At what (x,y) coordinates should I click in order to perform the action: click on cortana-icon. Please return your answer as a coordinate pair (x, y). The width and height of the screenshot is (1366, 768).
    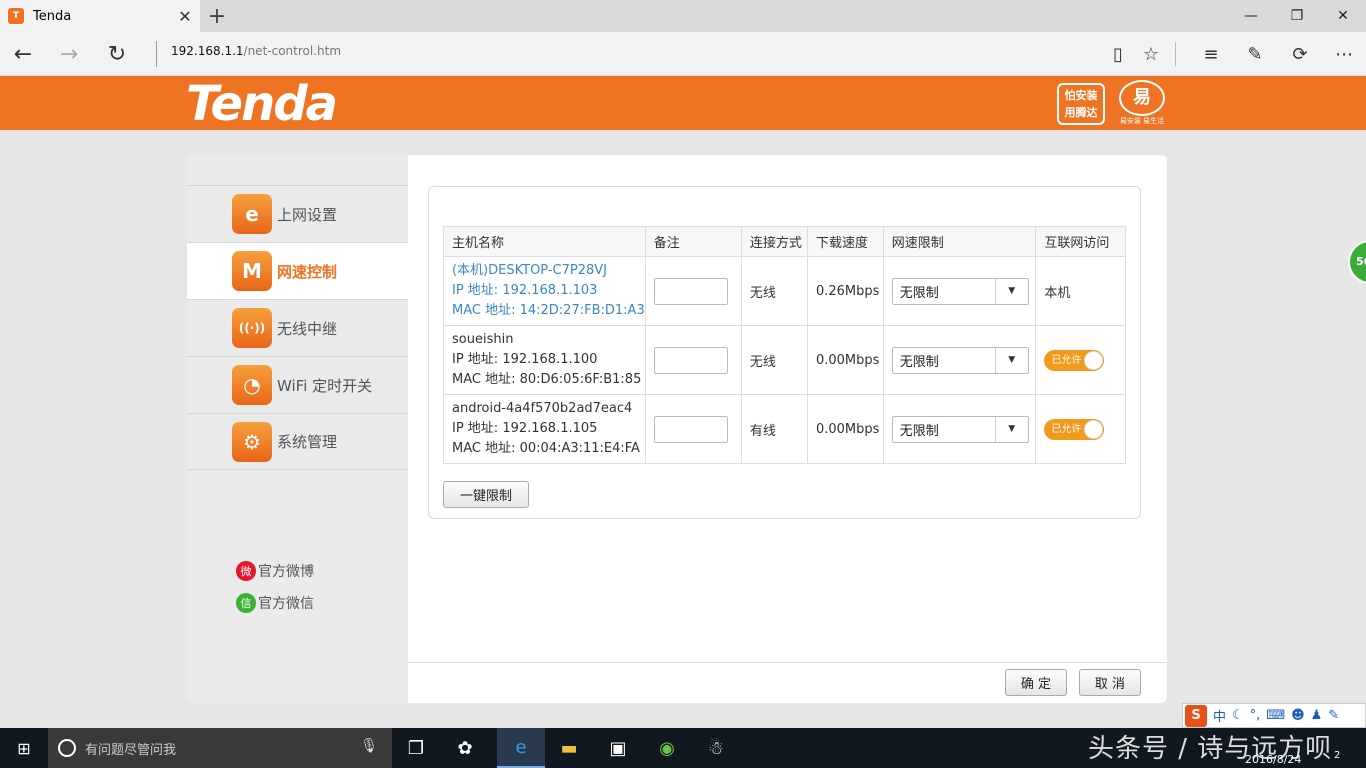
    Looking at the image, I should click on (67, 748).